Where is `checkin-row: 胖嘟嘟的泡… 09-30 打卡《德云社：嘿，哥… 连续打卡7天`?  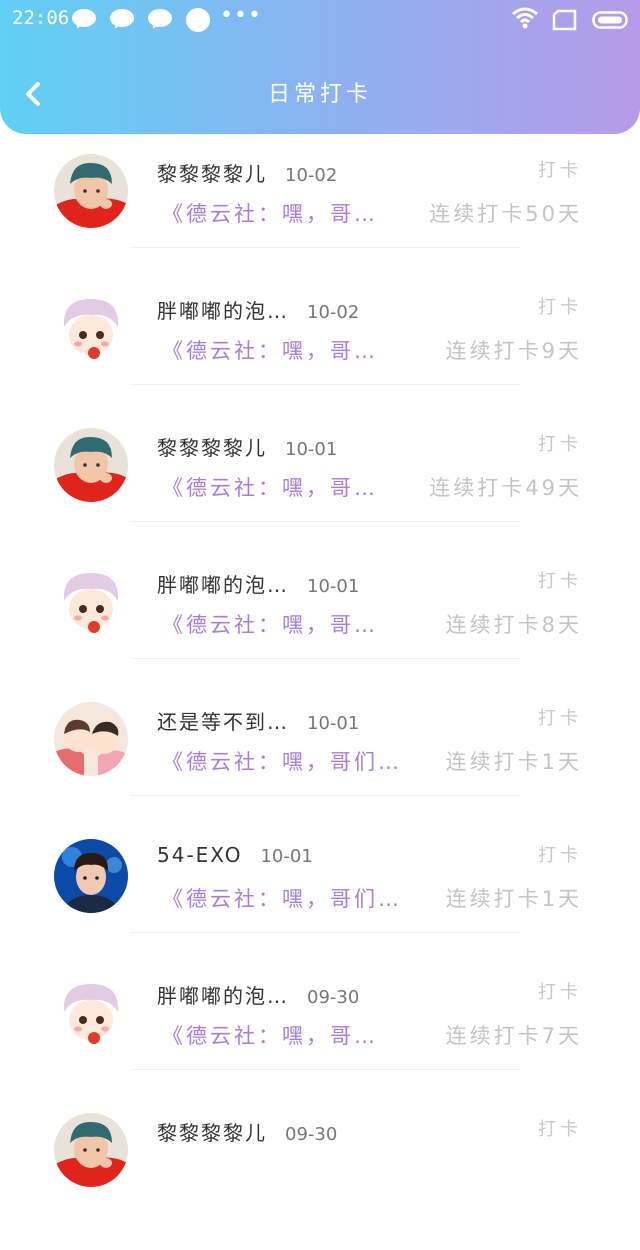
checkin-row: 胖嘟嘟的泡… 09-30 打卡《德云社：嘿，哥… 连续打卡7天 is located at coordinates (320, 1044).